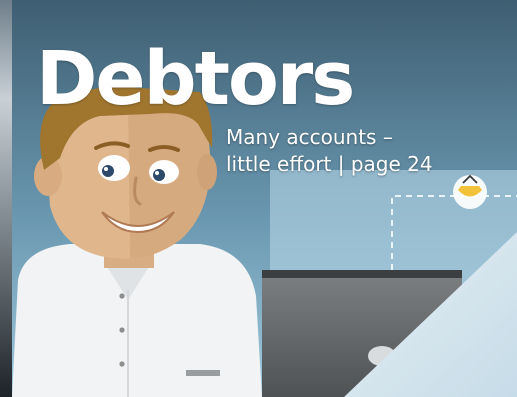 This screenshot has width=517, height=397. What do you see at coordinates (329, 164) in the screenshot?
I see `teaser-line-2: little effort | page 24` at bounding box center [329, 164].